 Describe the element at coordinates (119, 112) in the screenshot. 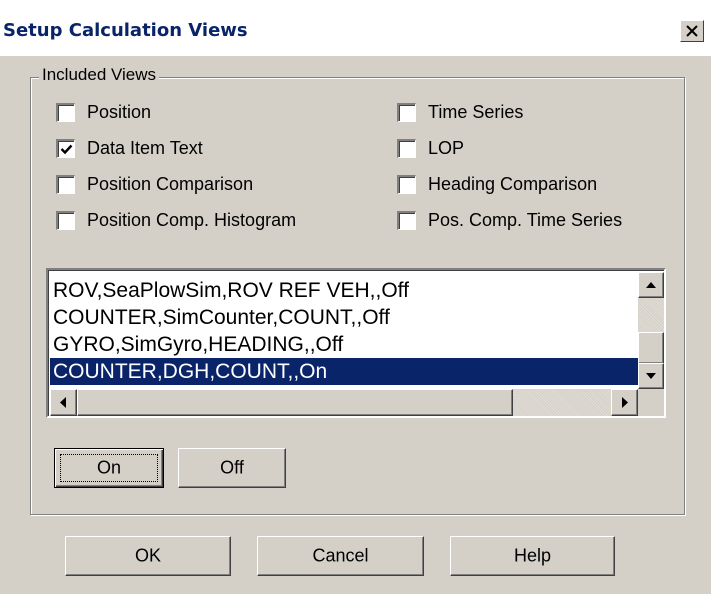

I see `checkbox-label: Position` at that location.